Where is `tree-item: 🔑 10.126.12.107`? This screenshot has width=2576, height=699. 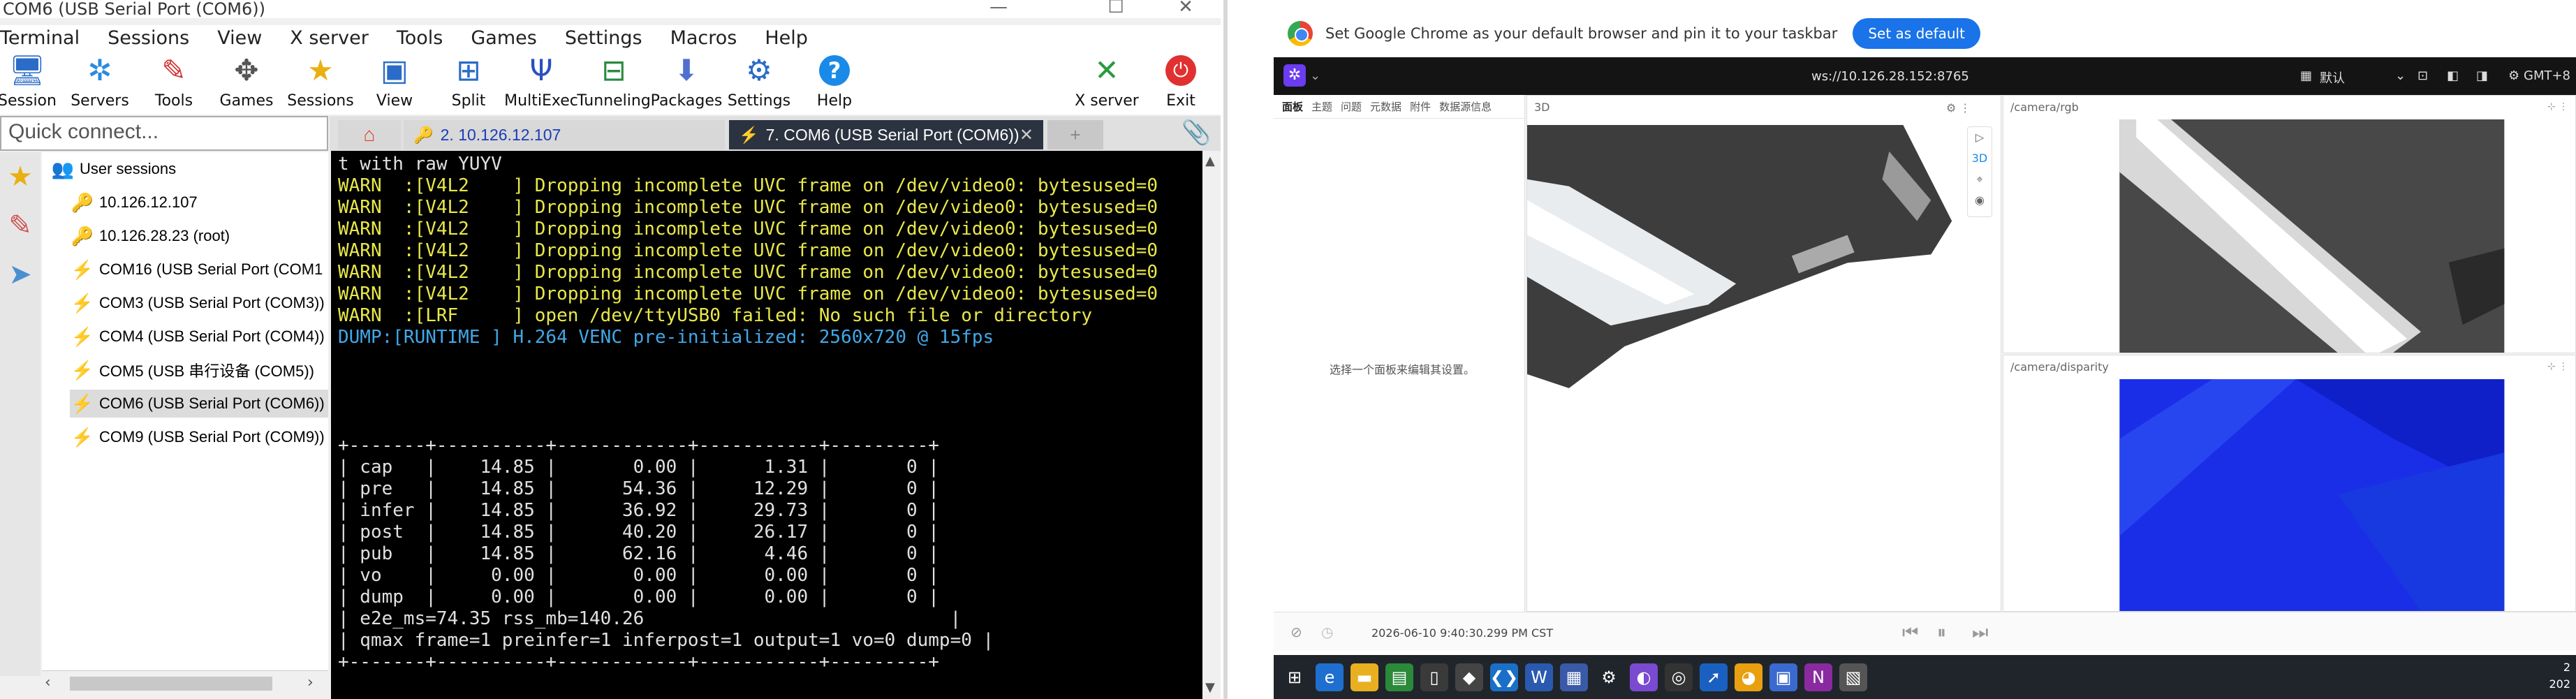 tree-item: 🔑 10.126.12.107 is located at coordinates (134, 202).